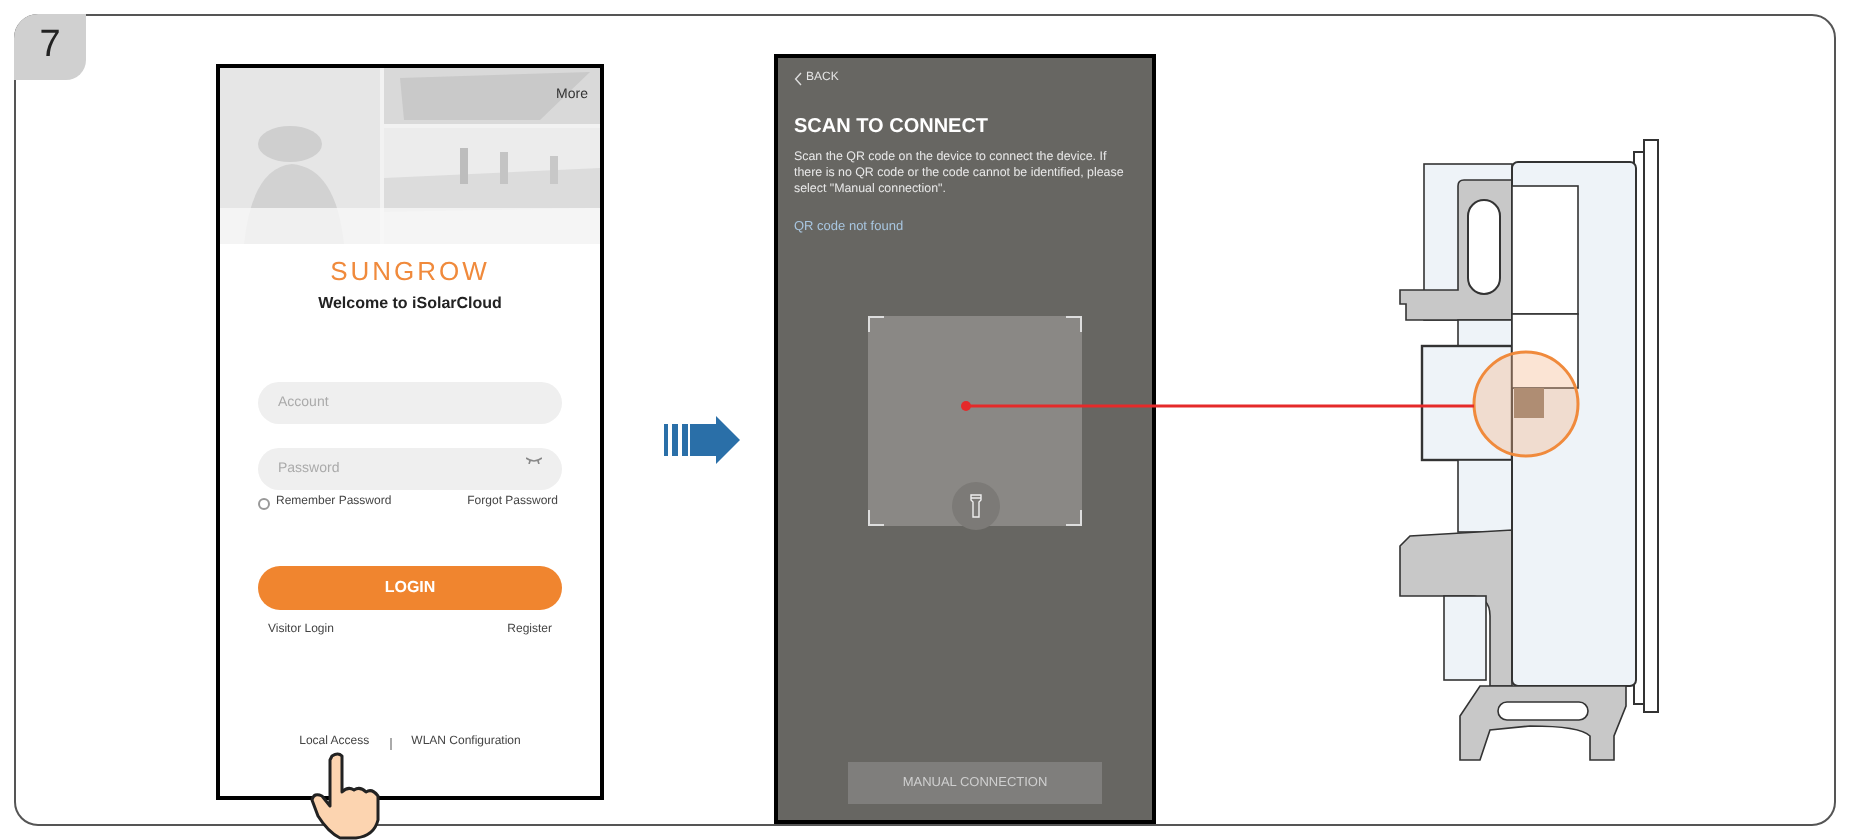  Describe the element at coordinates (50, 47) in the screenshot. I see `step-number: 7` at that location.